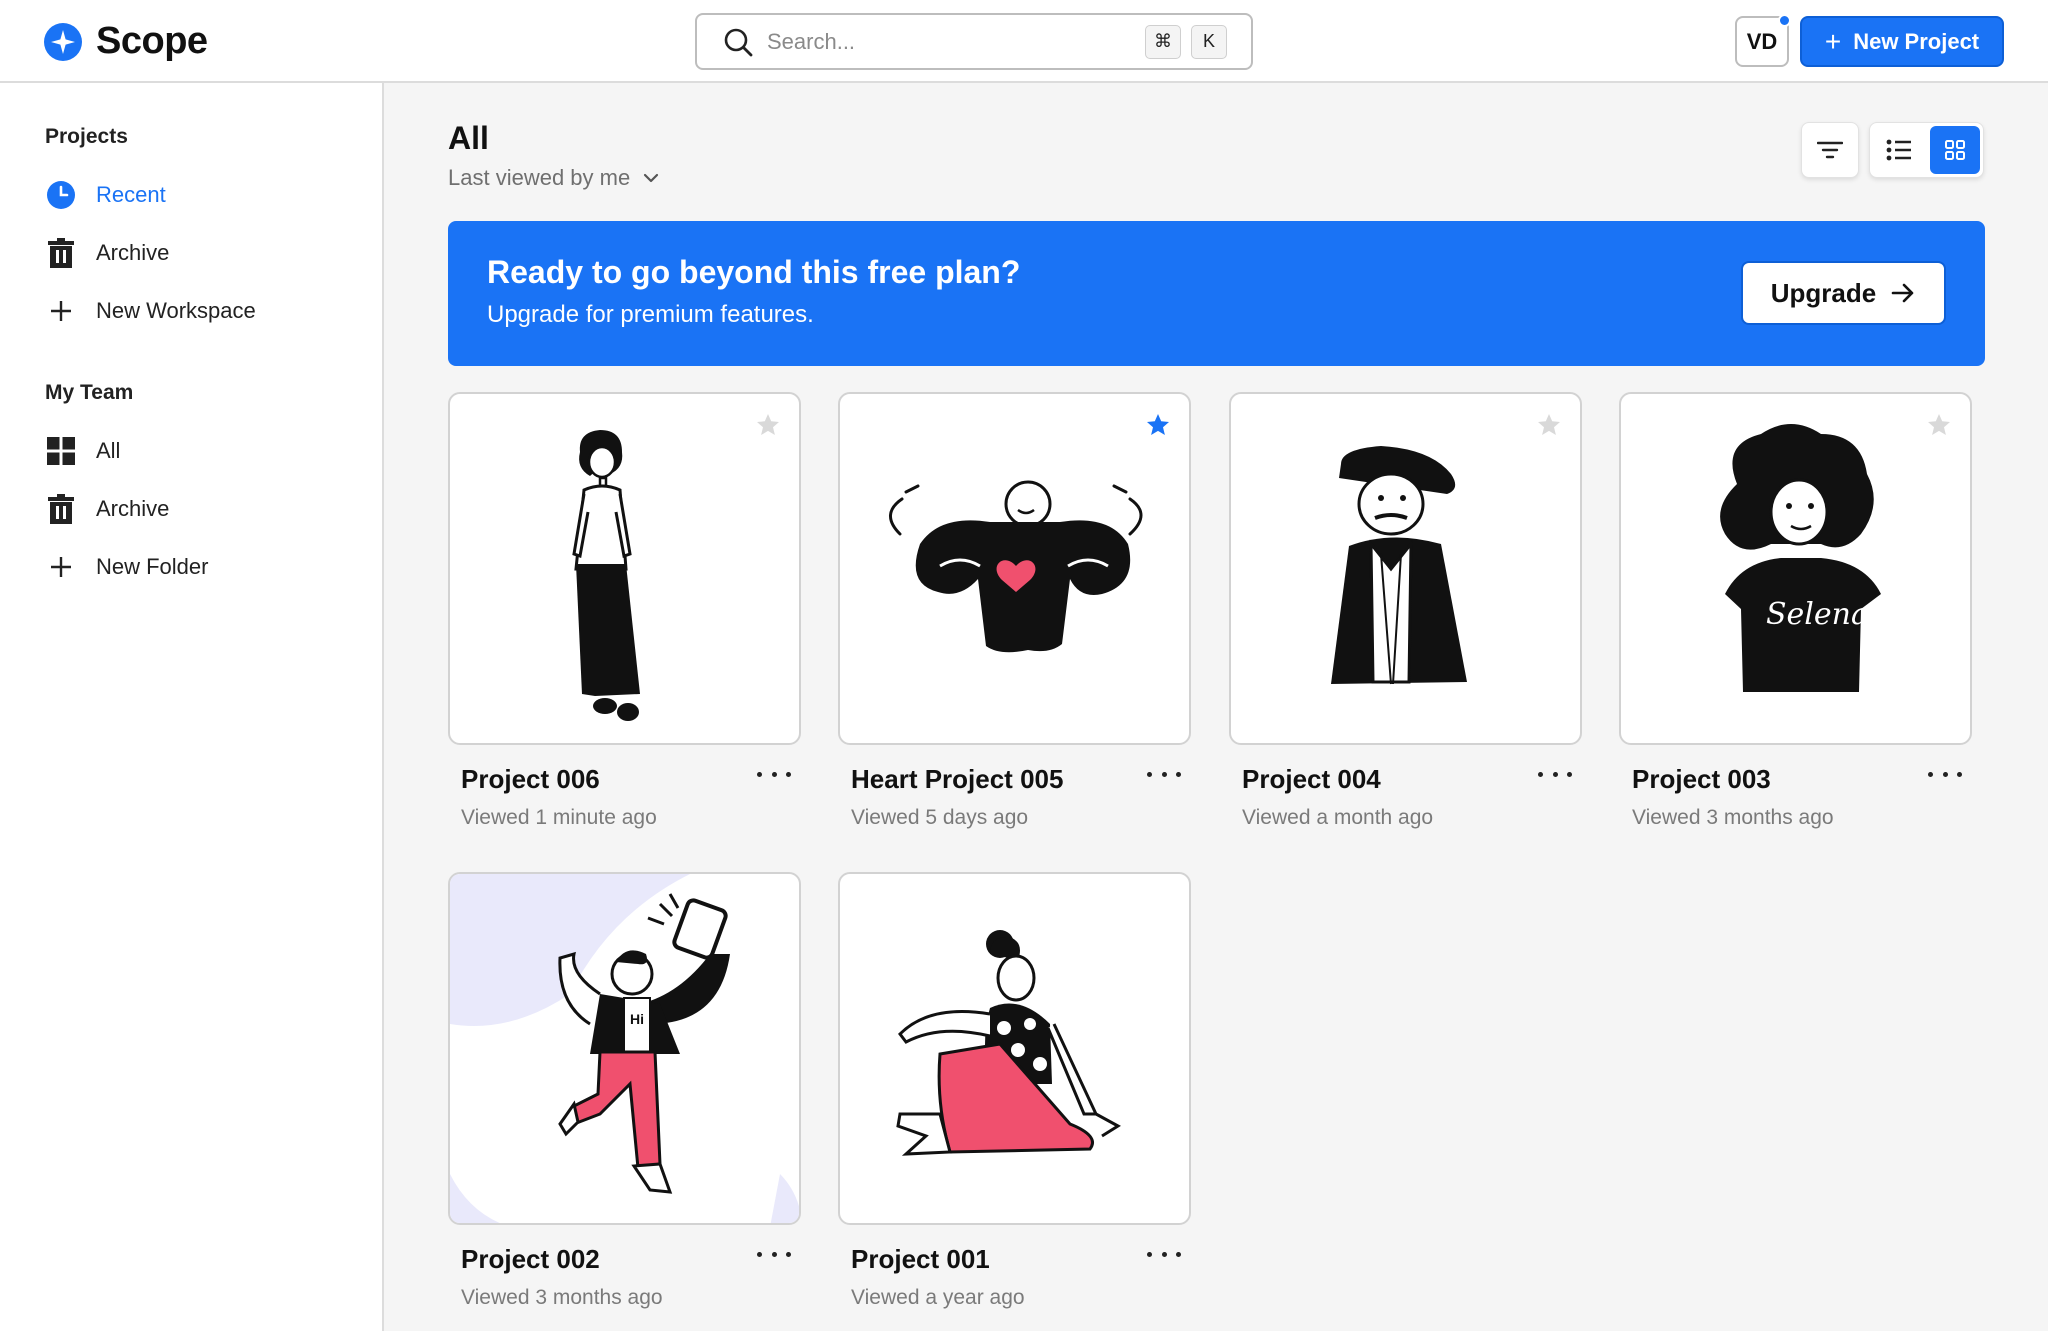 The width and height of the screenshot is (2048, 1331). I want to click on project-title: Project 001, so click(920, 1259).